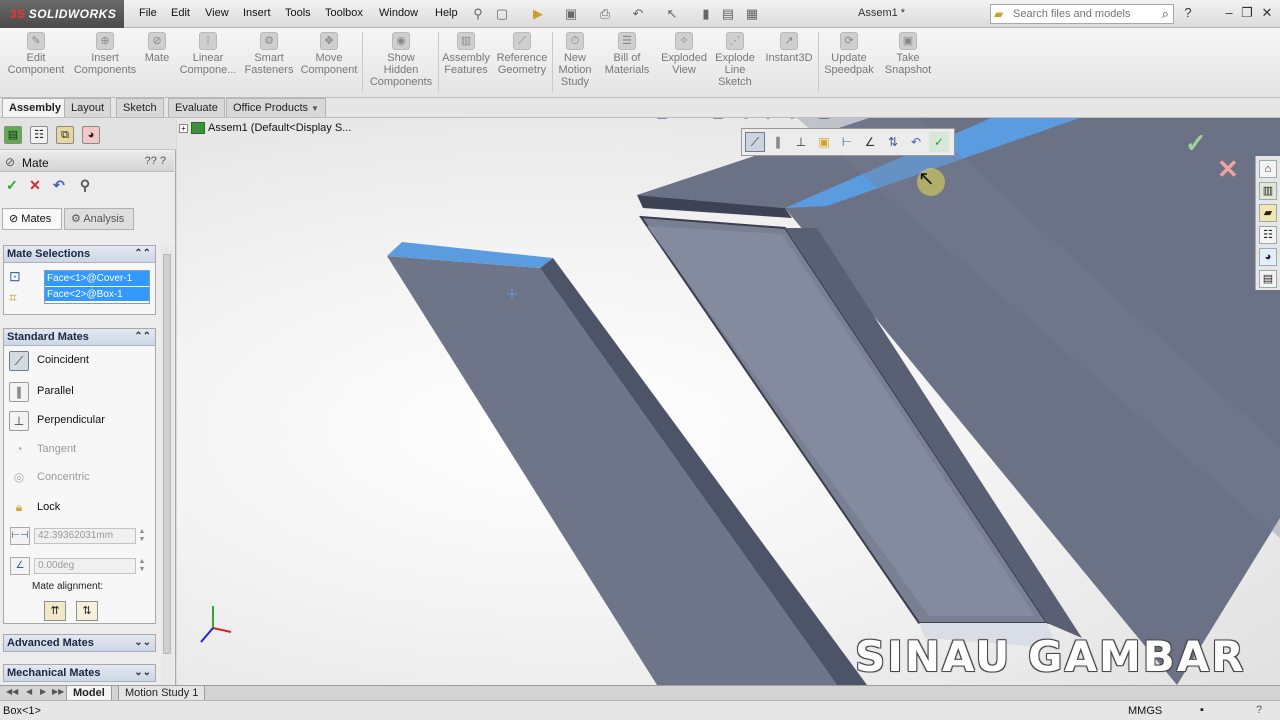  Describe the element at coordinates (1081, 14) in the screenshot. I see `search-input` at that location.